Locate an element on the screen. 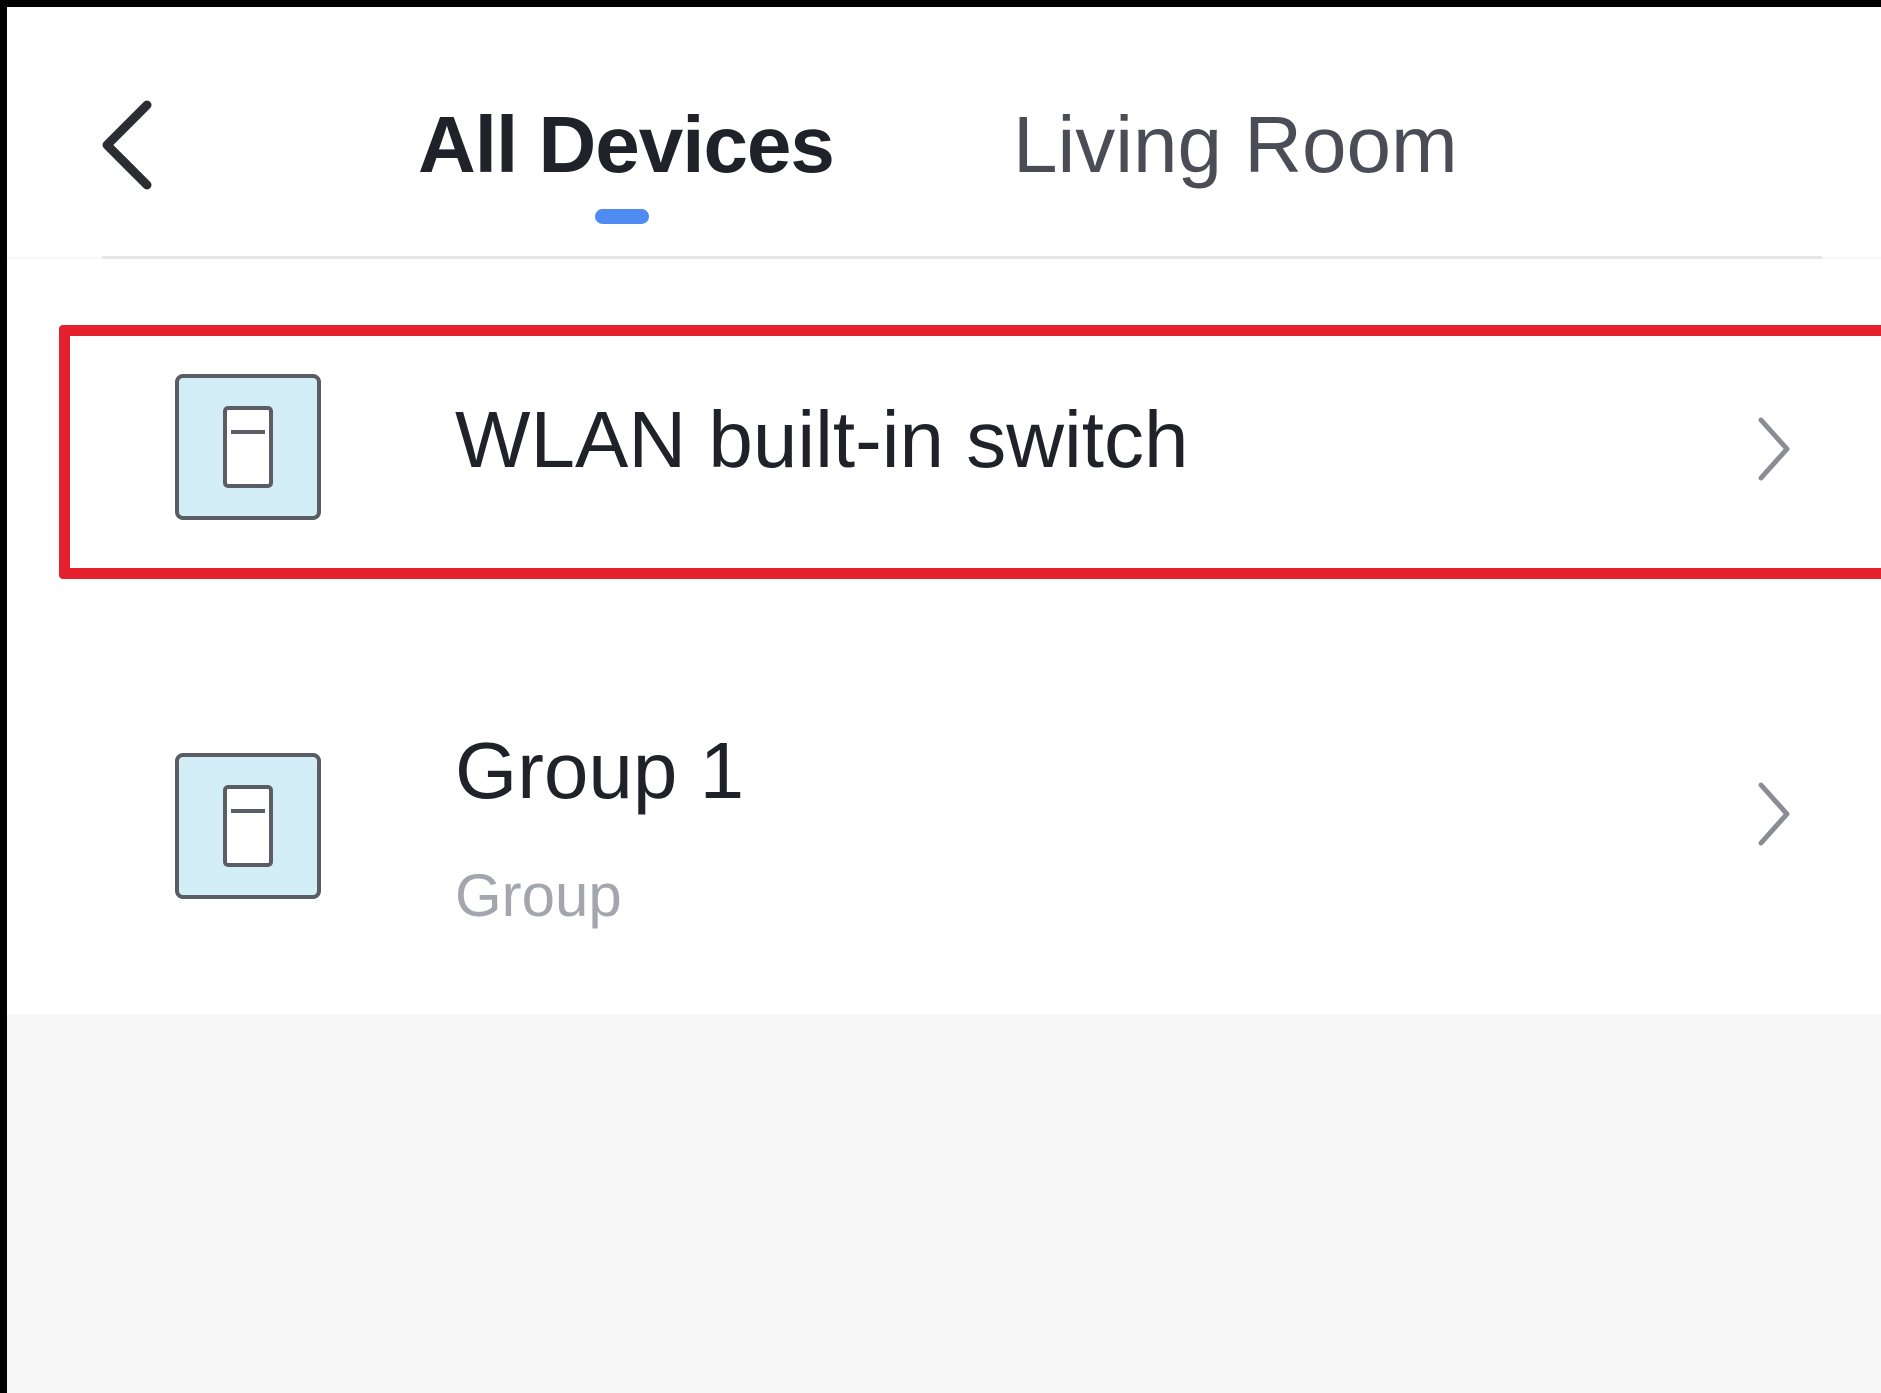 The image size is (1881, 1393). tab-all-devices: All Devices is located at coordinates (626, 145).